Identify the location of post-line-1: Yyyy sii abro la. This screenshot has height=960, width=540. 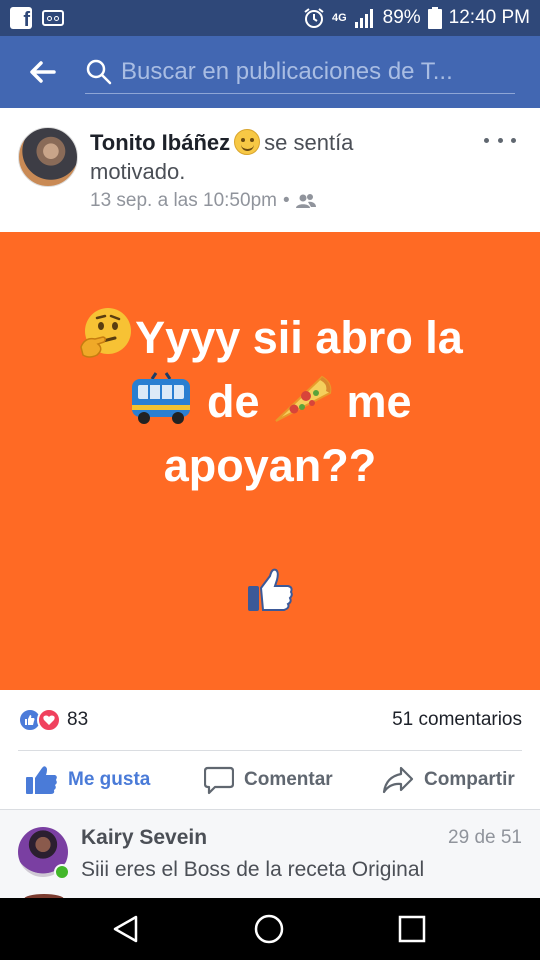
(299, 337).